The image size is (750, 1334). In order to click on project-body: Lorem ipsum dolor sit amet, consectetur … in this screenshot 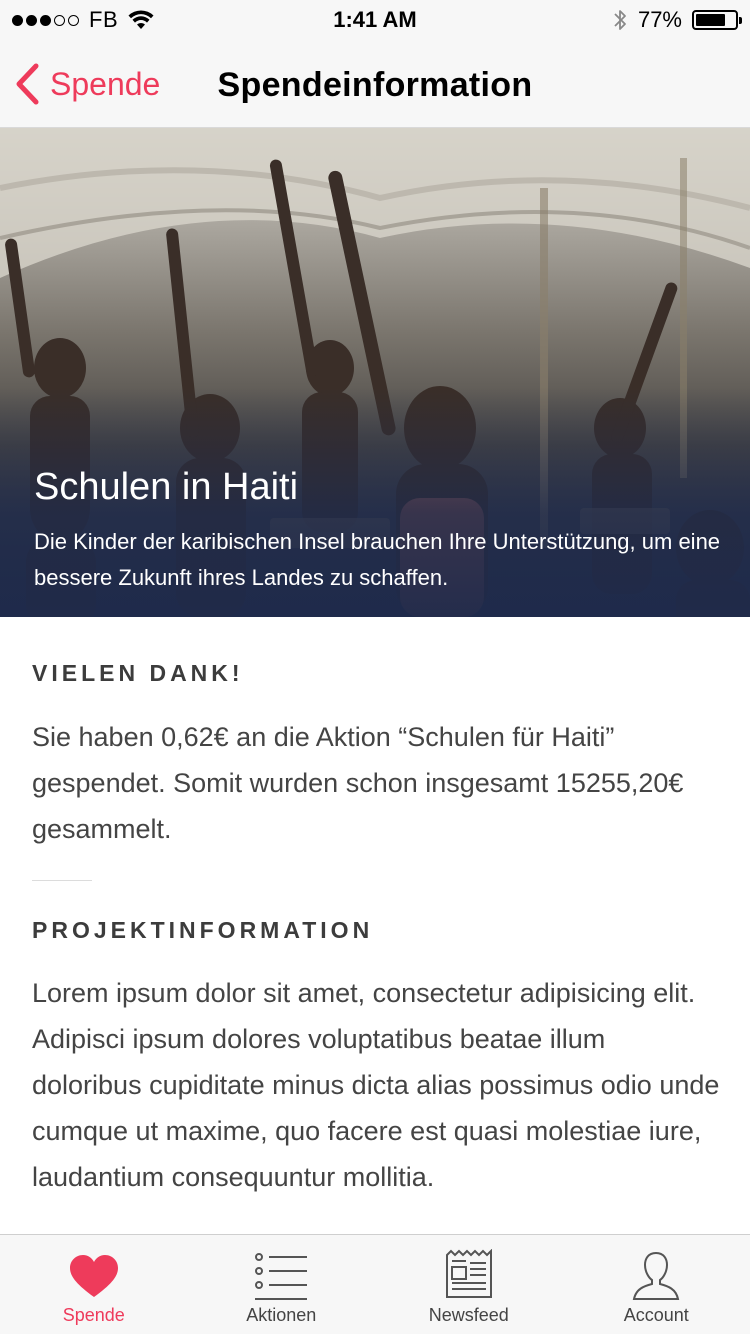, I will do `click(376, 1085)`.